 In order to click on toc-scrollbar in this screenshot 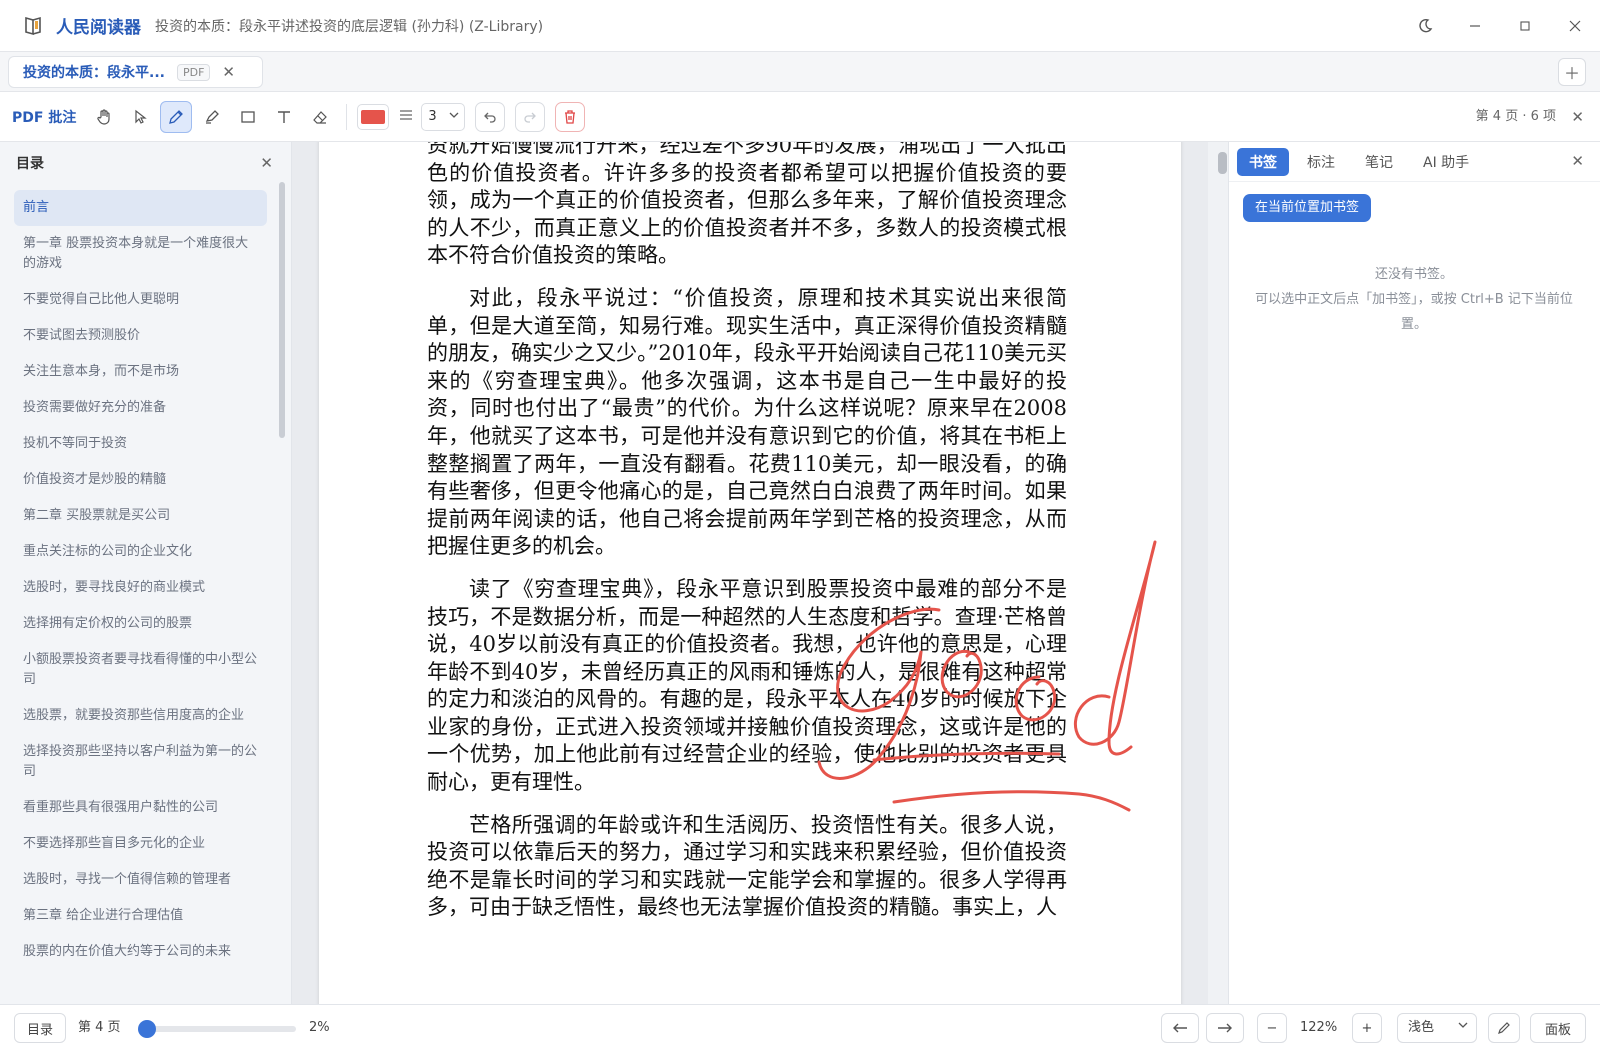, I will do `click(282, 310)`.